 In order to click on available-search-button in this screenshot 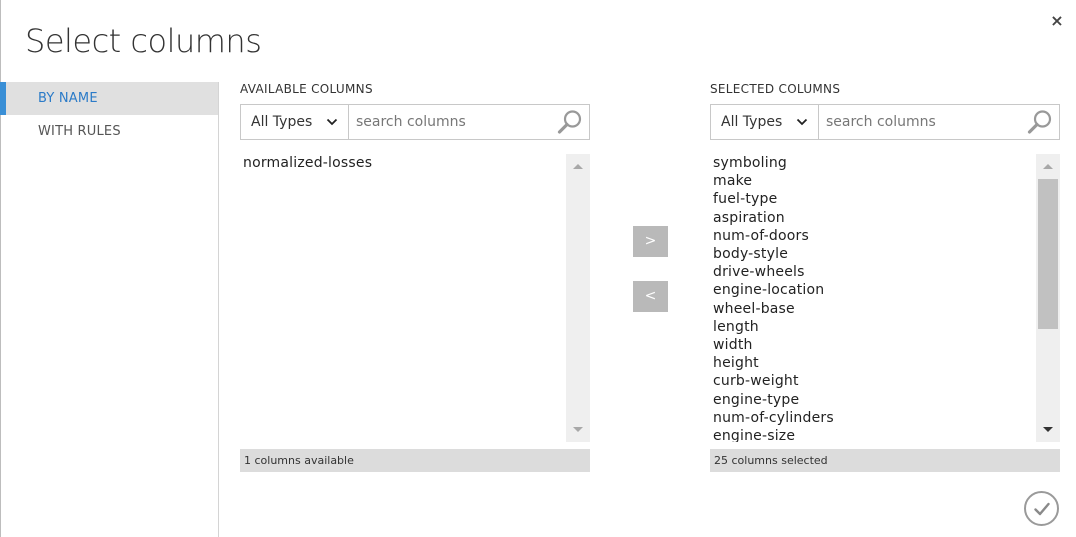, I will do `click(570, 122)`.